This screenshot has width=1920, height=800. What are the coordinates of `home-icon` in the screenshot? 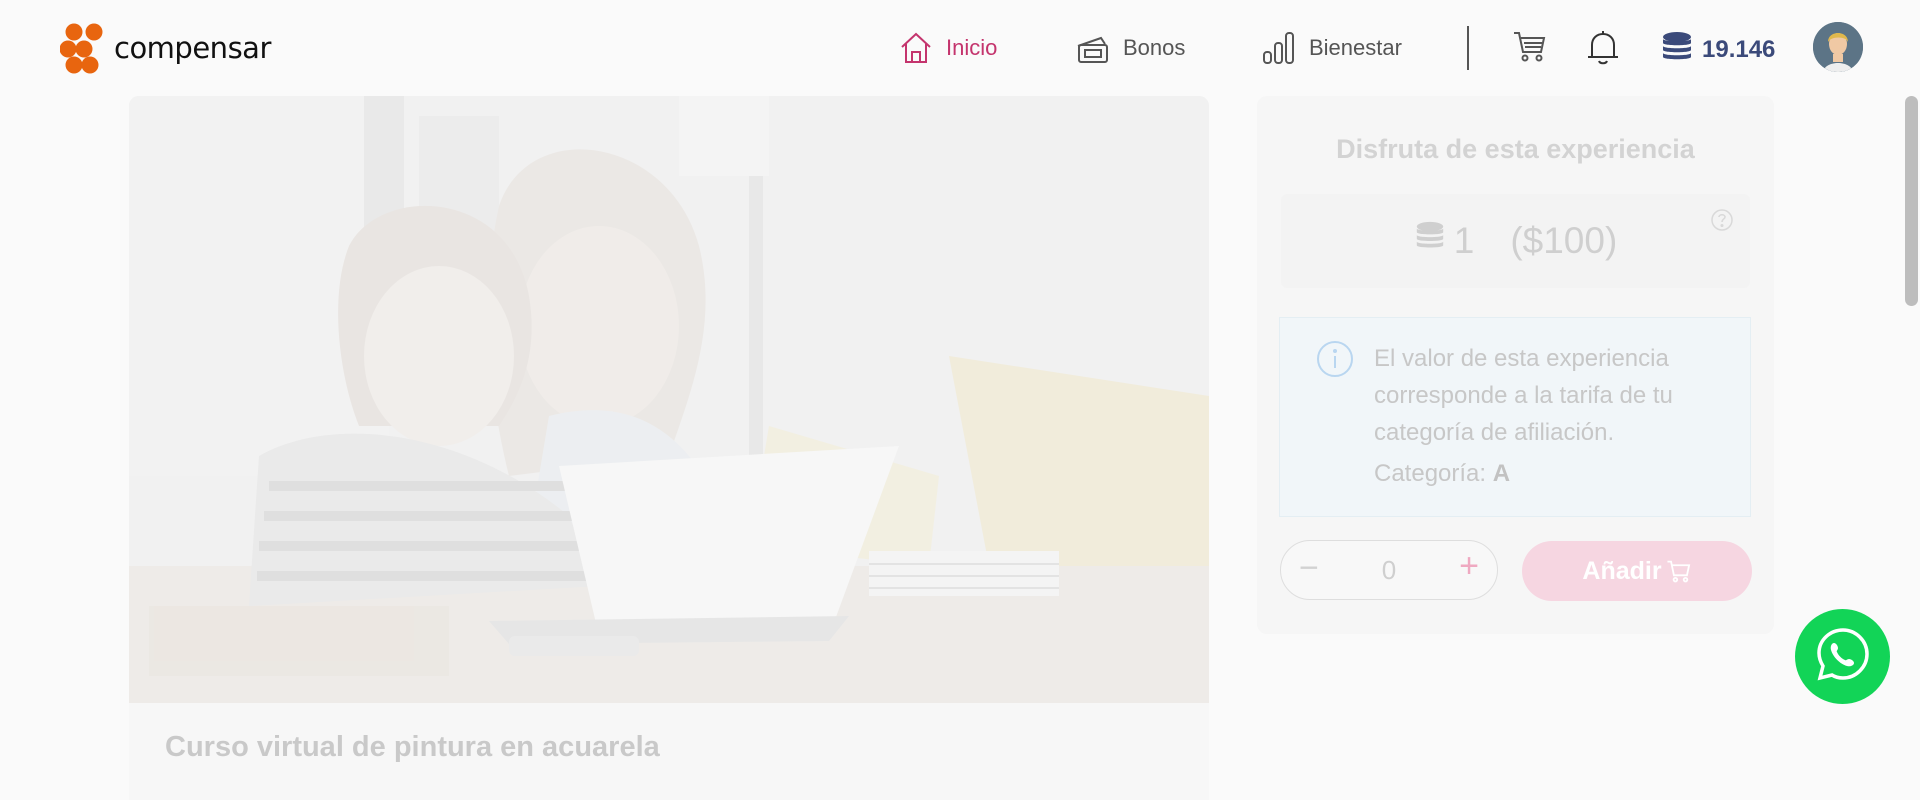 It's located at (916, 48).